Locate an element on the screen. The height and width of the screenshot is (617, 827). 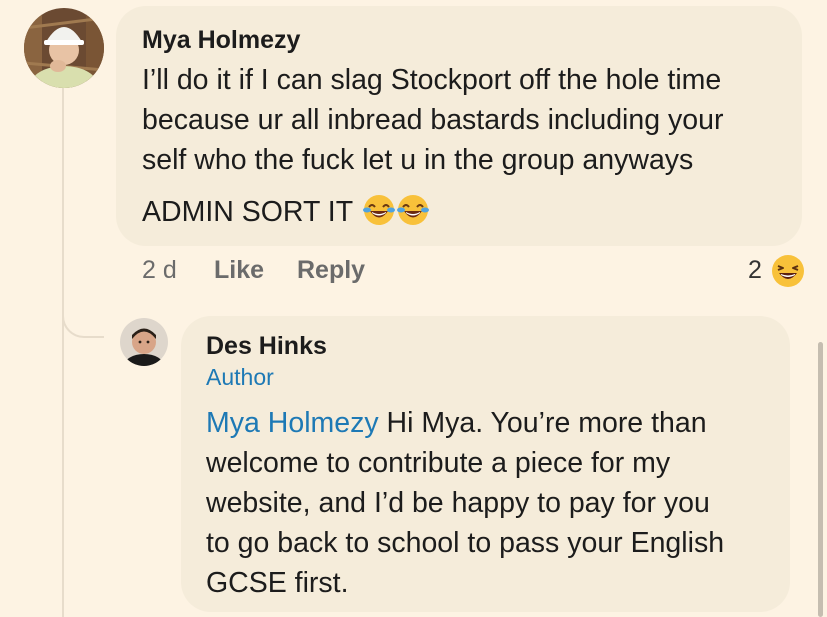
like-button: Like is located at coordinates (239, 270).